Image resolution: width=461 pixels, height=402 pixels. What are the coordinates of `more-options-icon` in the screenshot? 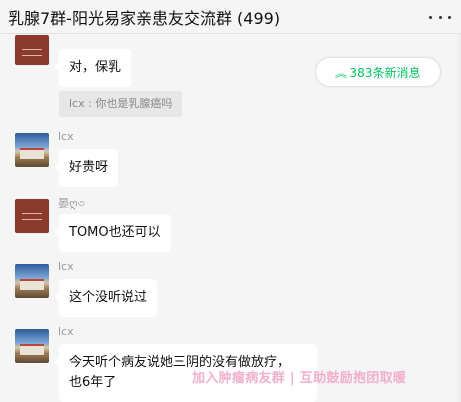 It's located at (440, 17).